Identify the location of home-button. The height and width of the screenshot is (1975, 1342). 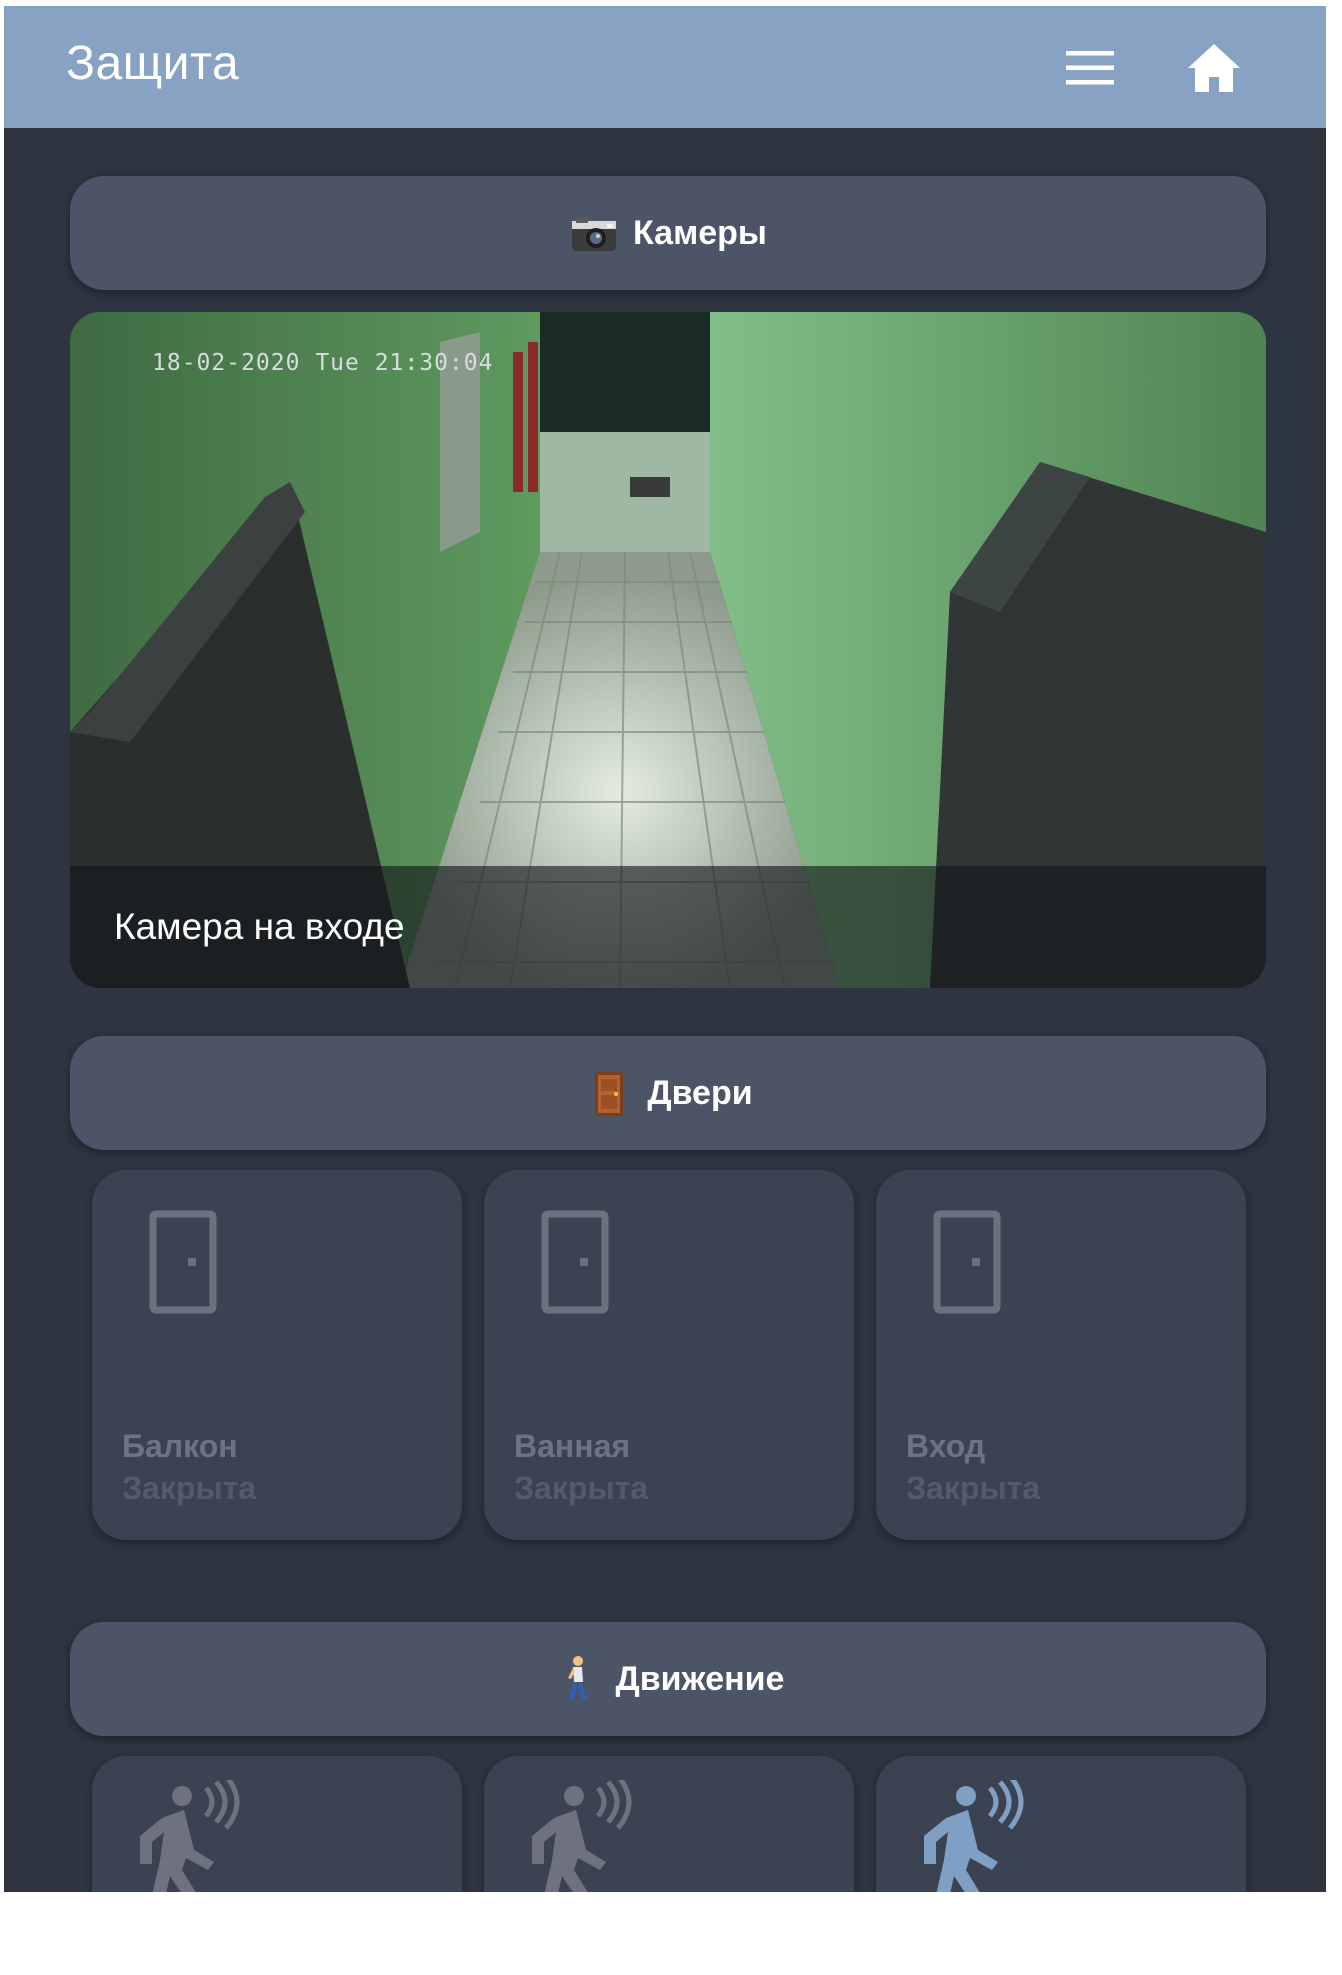
(1214, 68).